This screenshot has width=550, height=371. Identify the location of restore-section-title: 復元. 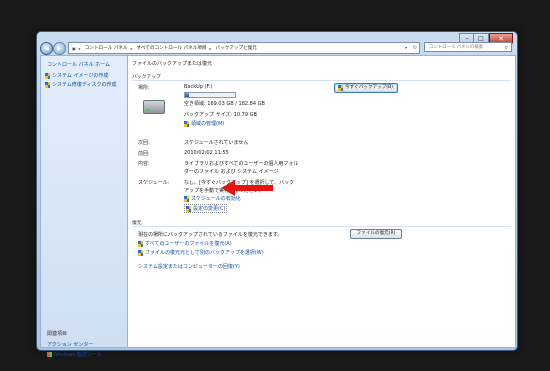
(137, 223).